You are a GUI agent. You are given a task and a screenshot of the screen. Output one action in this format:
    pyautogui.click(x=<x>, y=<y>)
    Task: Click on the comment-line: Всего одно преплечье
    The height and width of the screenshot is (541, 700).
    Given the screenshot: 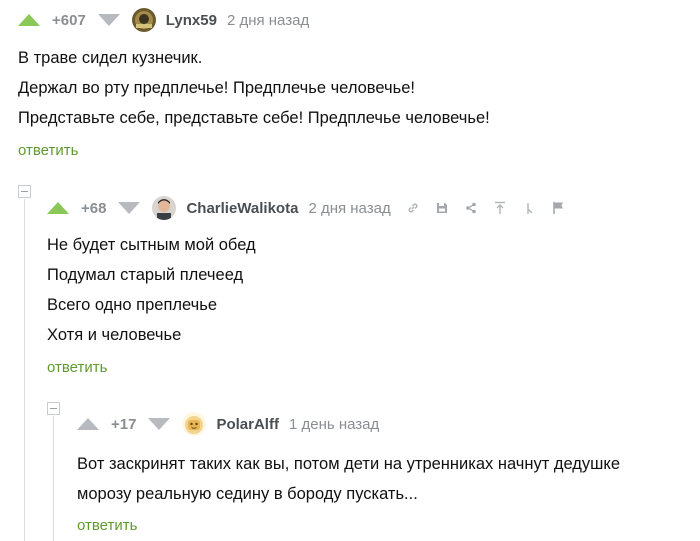 What is the action you would take?
    pyautogui.click(x=132, y=305)
    